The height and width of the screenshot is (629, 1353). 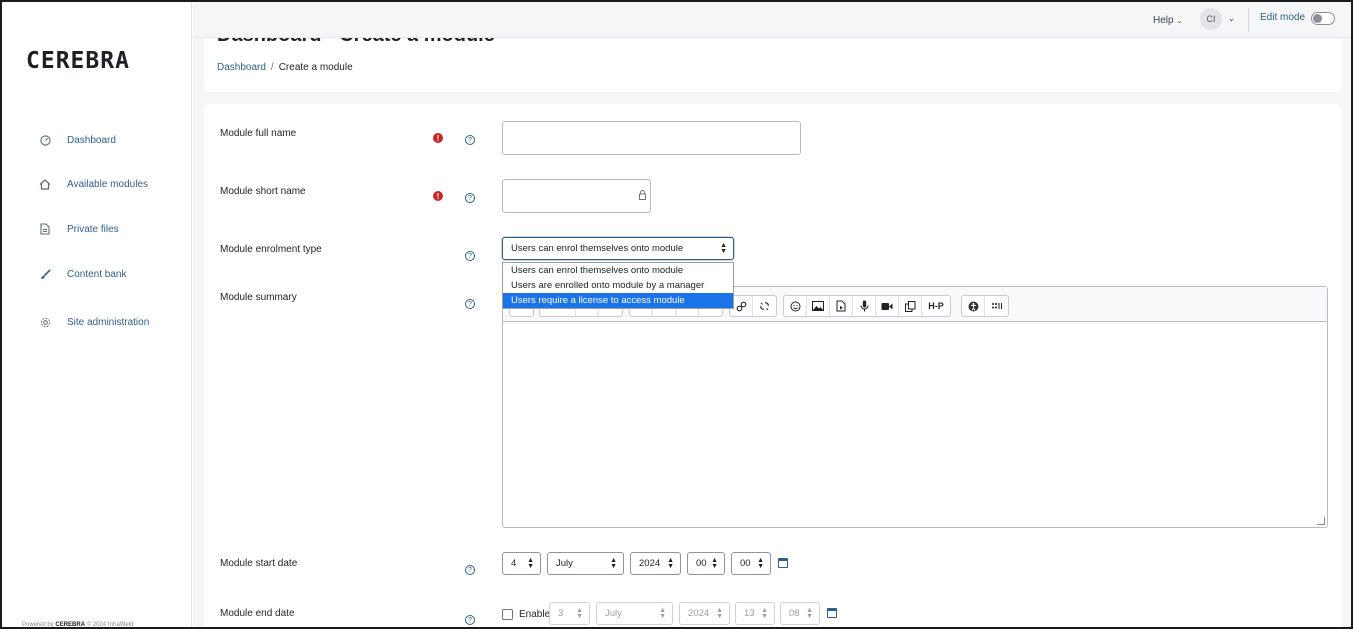 I want to click on edit-mode-label: Edit mode, so click(x=1283, y=17).